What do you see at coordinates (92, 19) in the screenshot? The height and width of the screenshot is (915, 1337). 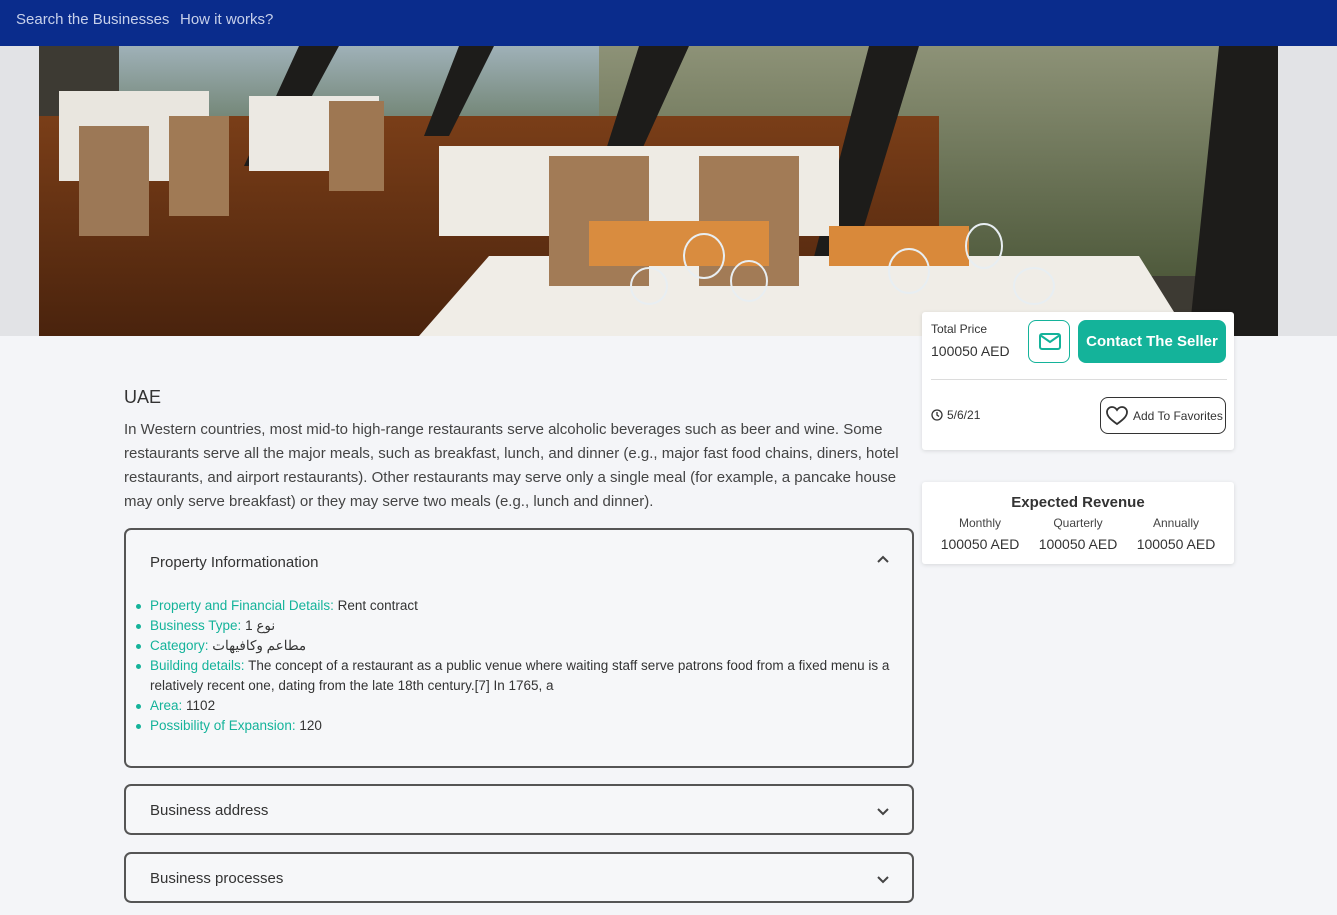 I see `nav-search-businesses-link: Search the Businesses` at bounding box center [92, 19].